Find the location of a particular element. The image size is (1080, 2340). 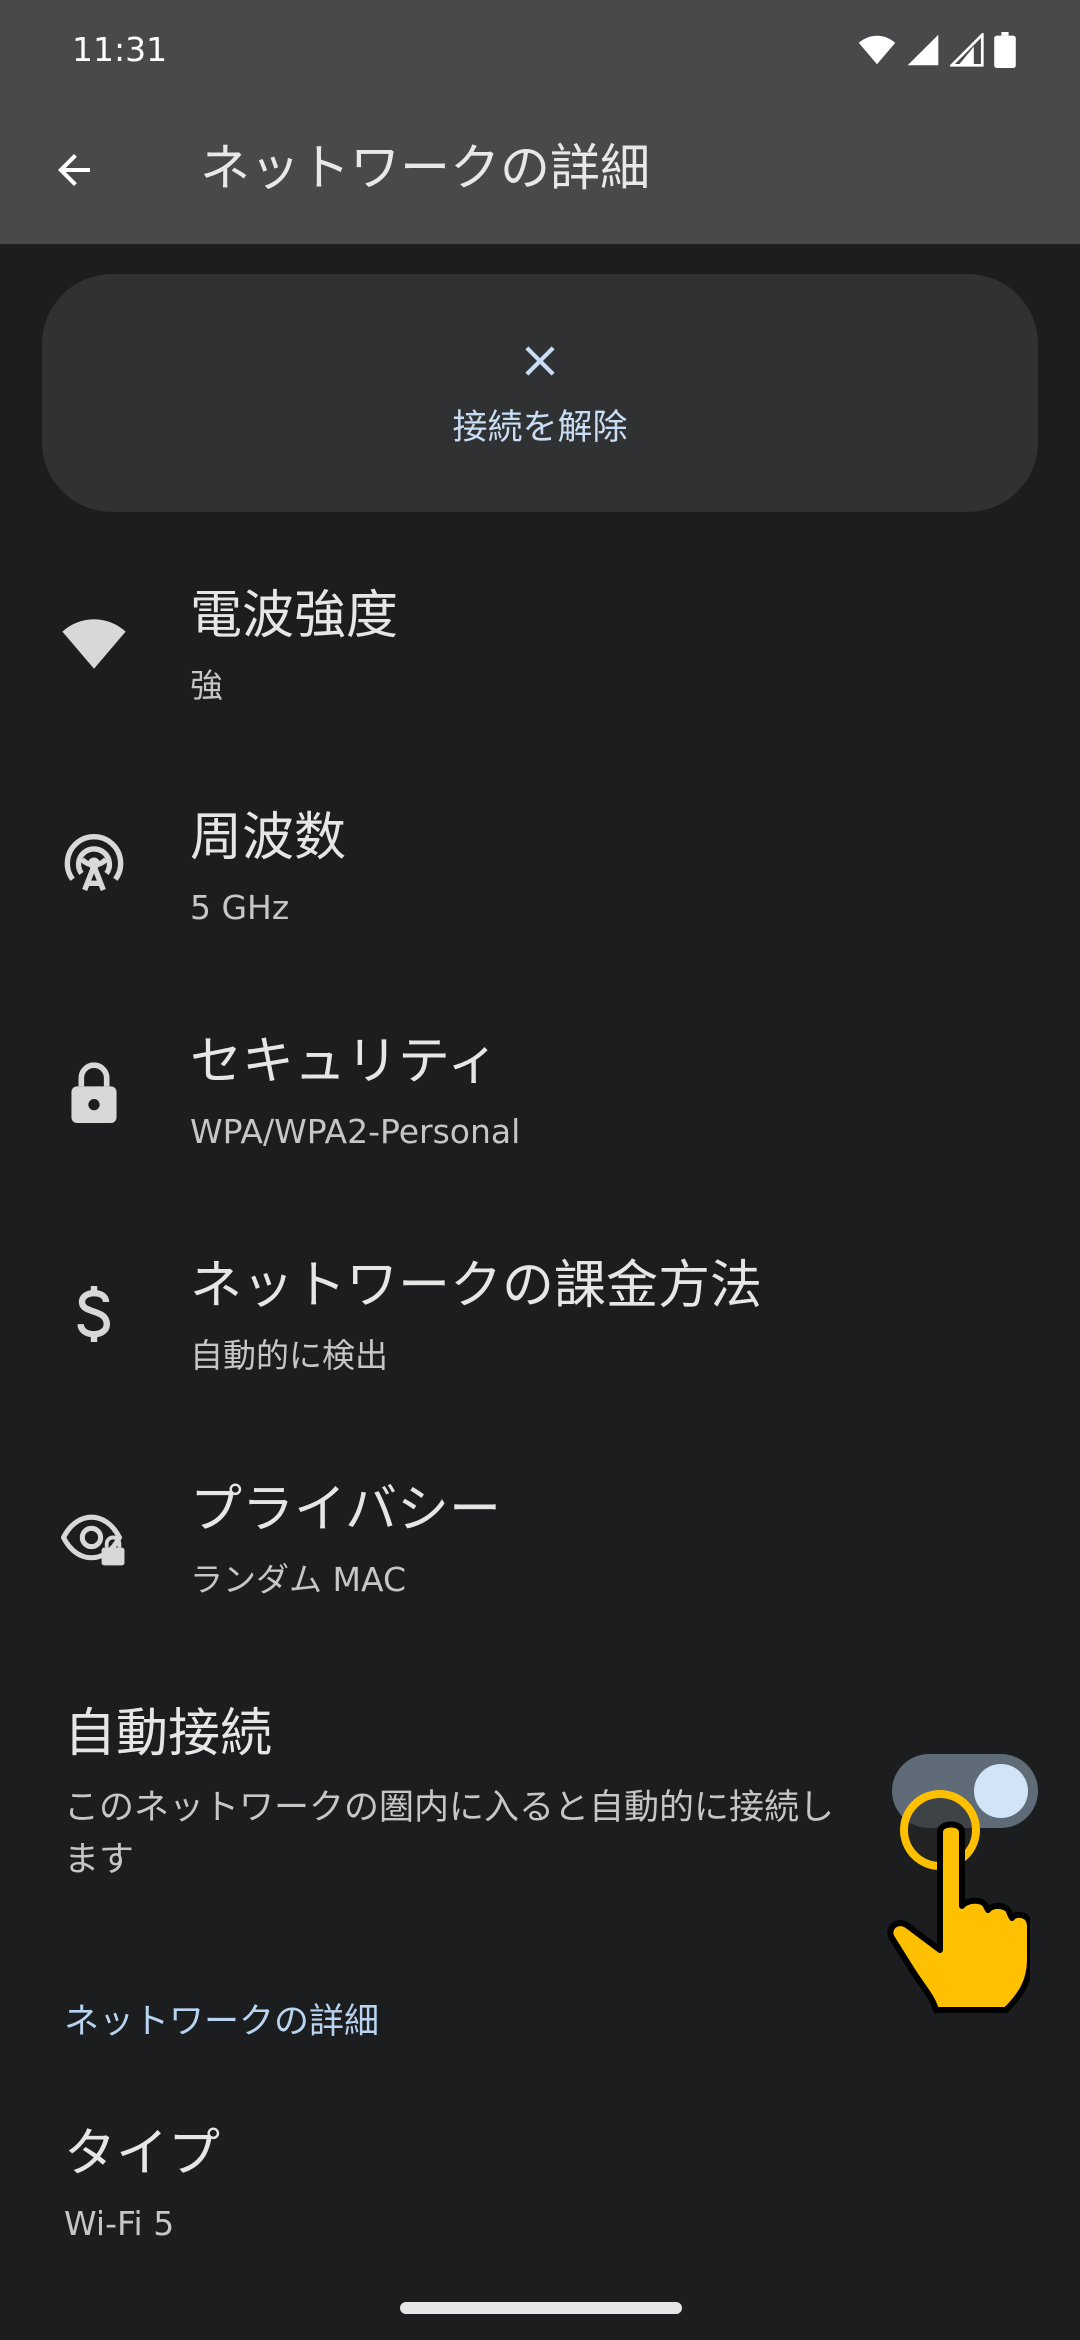

gesture-nav-handle is located at coordinates (541, 2308).